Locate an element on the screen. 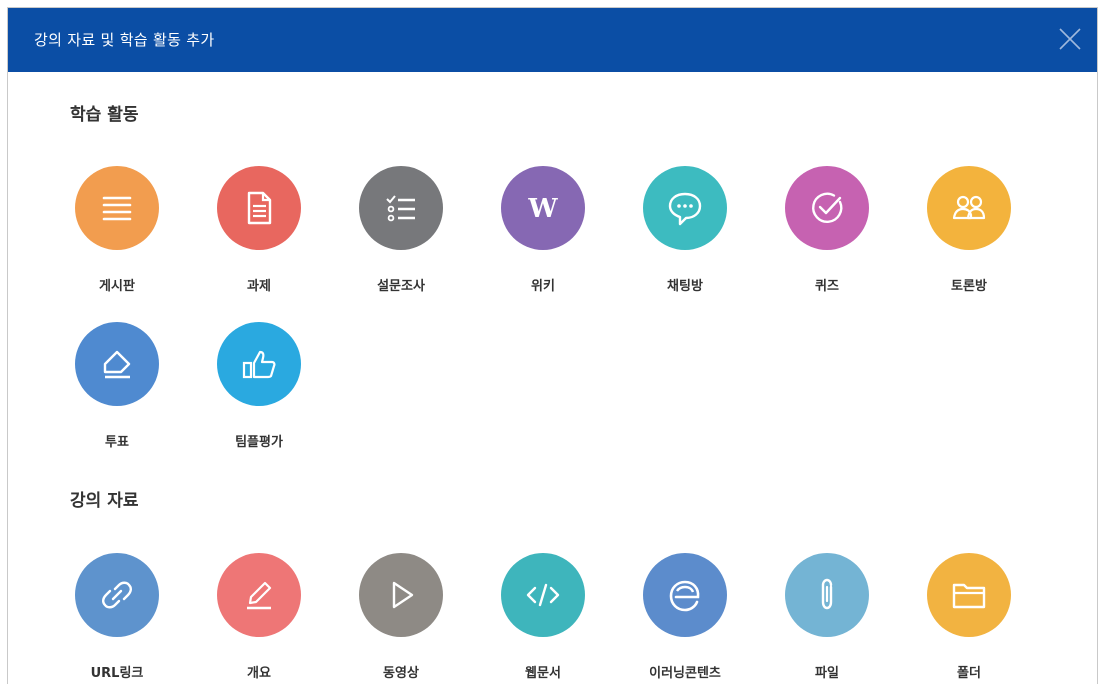  document-icon is located at coordinates (259, 208).